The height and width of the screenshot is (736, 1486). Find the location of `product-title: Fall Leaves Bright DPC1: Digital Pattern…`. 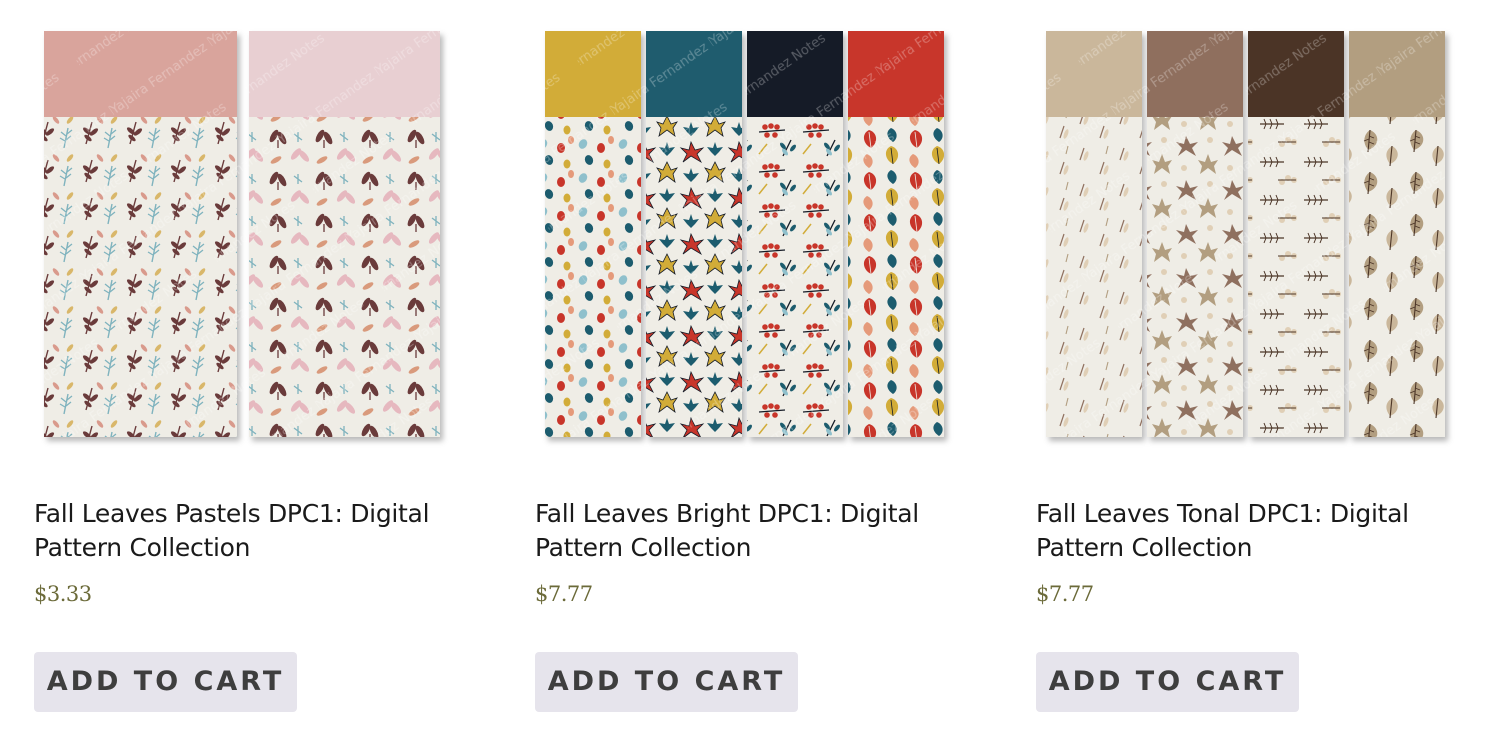

product-title: Fall Leaves Bright DPC1: Digital Pattern… is located at coordinates (745, 531).